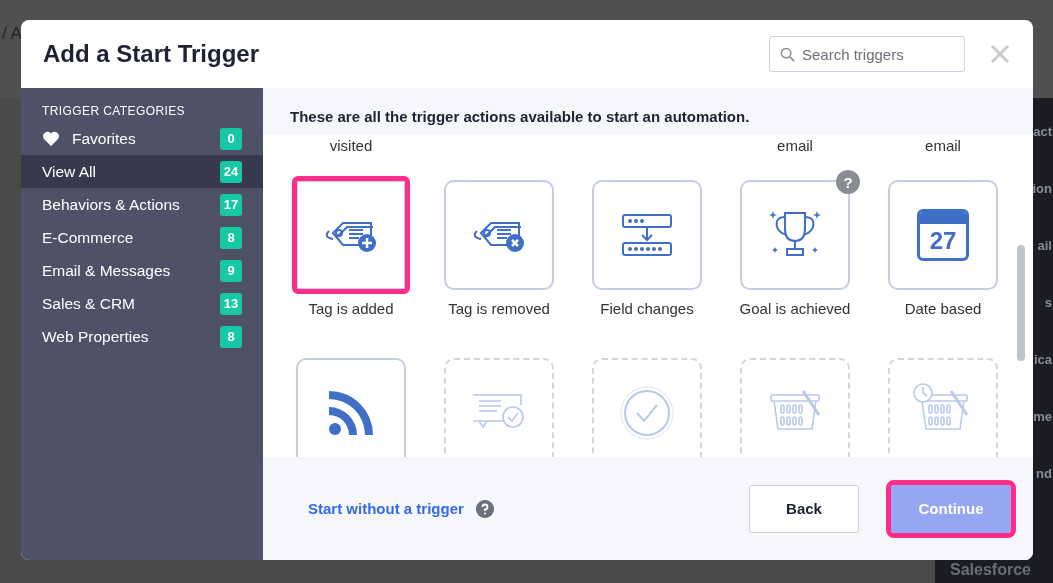 The height and width of the screenshot is (583, 1053). Describe the element at coordinates (231, 303) in the screenshot. I see `count-badge: 13` at that location.